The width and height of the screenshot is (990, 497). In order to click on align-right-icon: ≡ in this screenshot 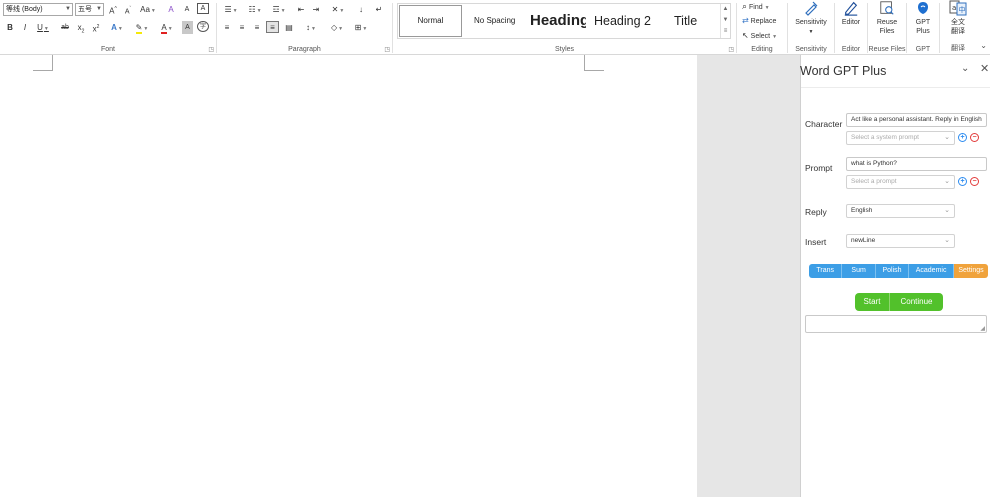, I will do `click(257, 27)`.